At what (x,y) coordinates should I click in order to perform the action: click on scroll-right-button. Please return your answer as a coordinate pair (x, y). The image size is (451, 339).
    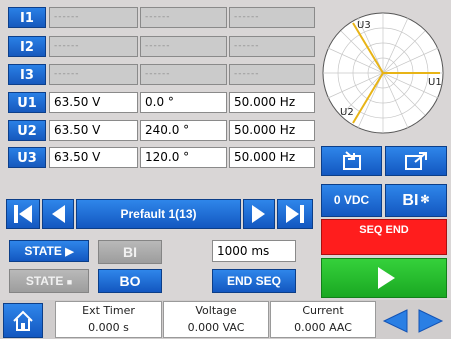
    Looking at the image, I should click on (431, 321).